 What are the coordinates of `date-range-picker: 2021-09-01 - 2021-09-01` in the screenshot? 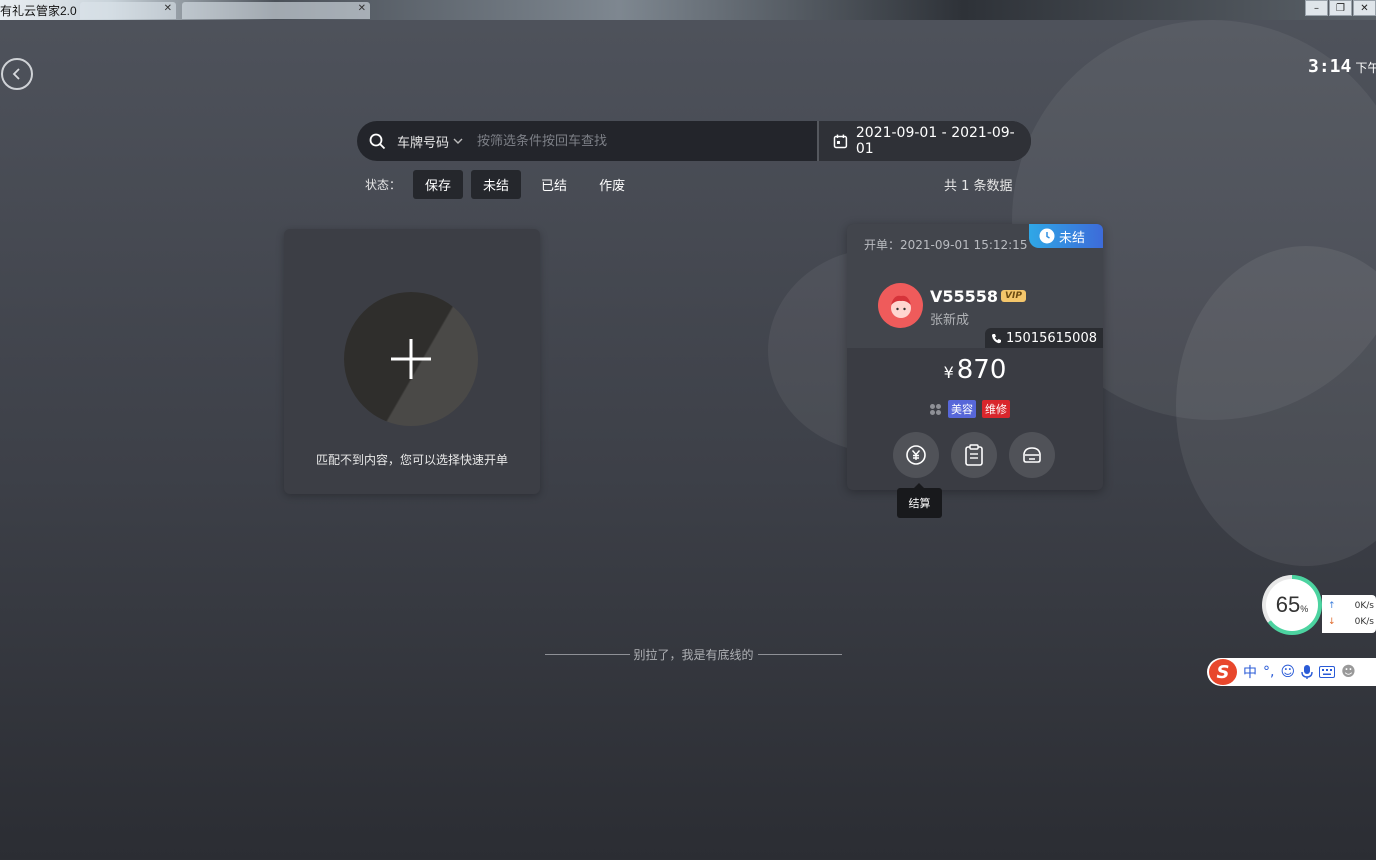 It's located at (924, 141).